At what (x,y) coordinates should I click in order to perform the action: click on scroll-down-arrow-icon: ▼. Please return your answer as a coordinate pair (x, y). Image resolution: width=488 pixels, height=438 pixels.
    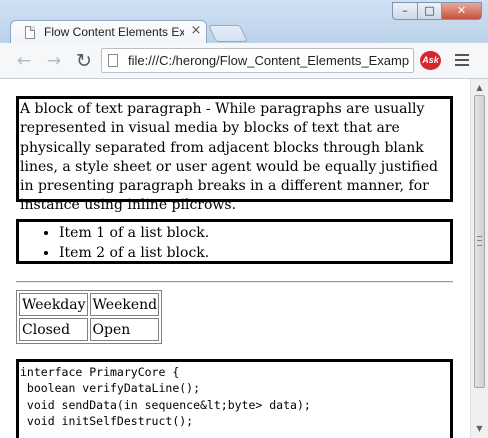
    Looking at the image, I should click on (479, 429).